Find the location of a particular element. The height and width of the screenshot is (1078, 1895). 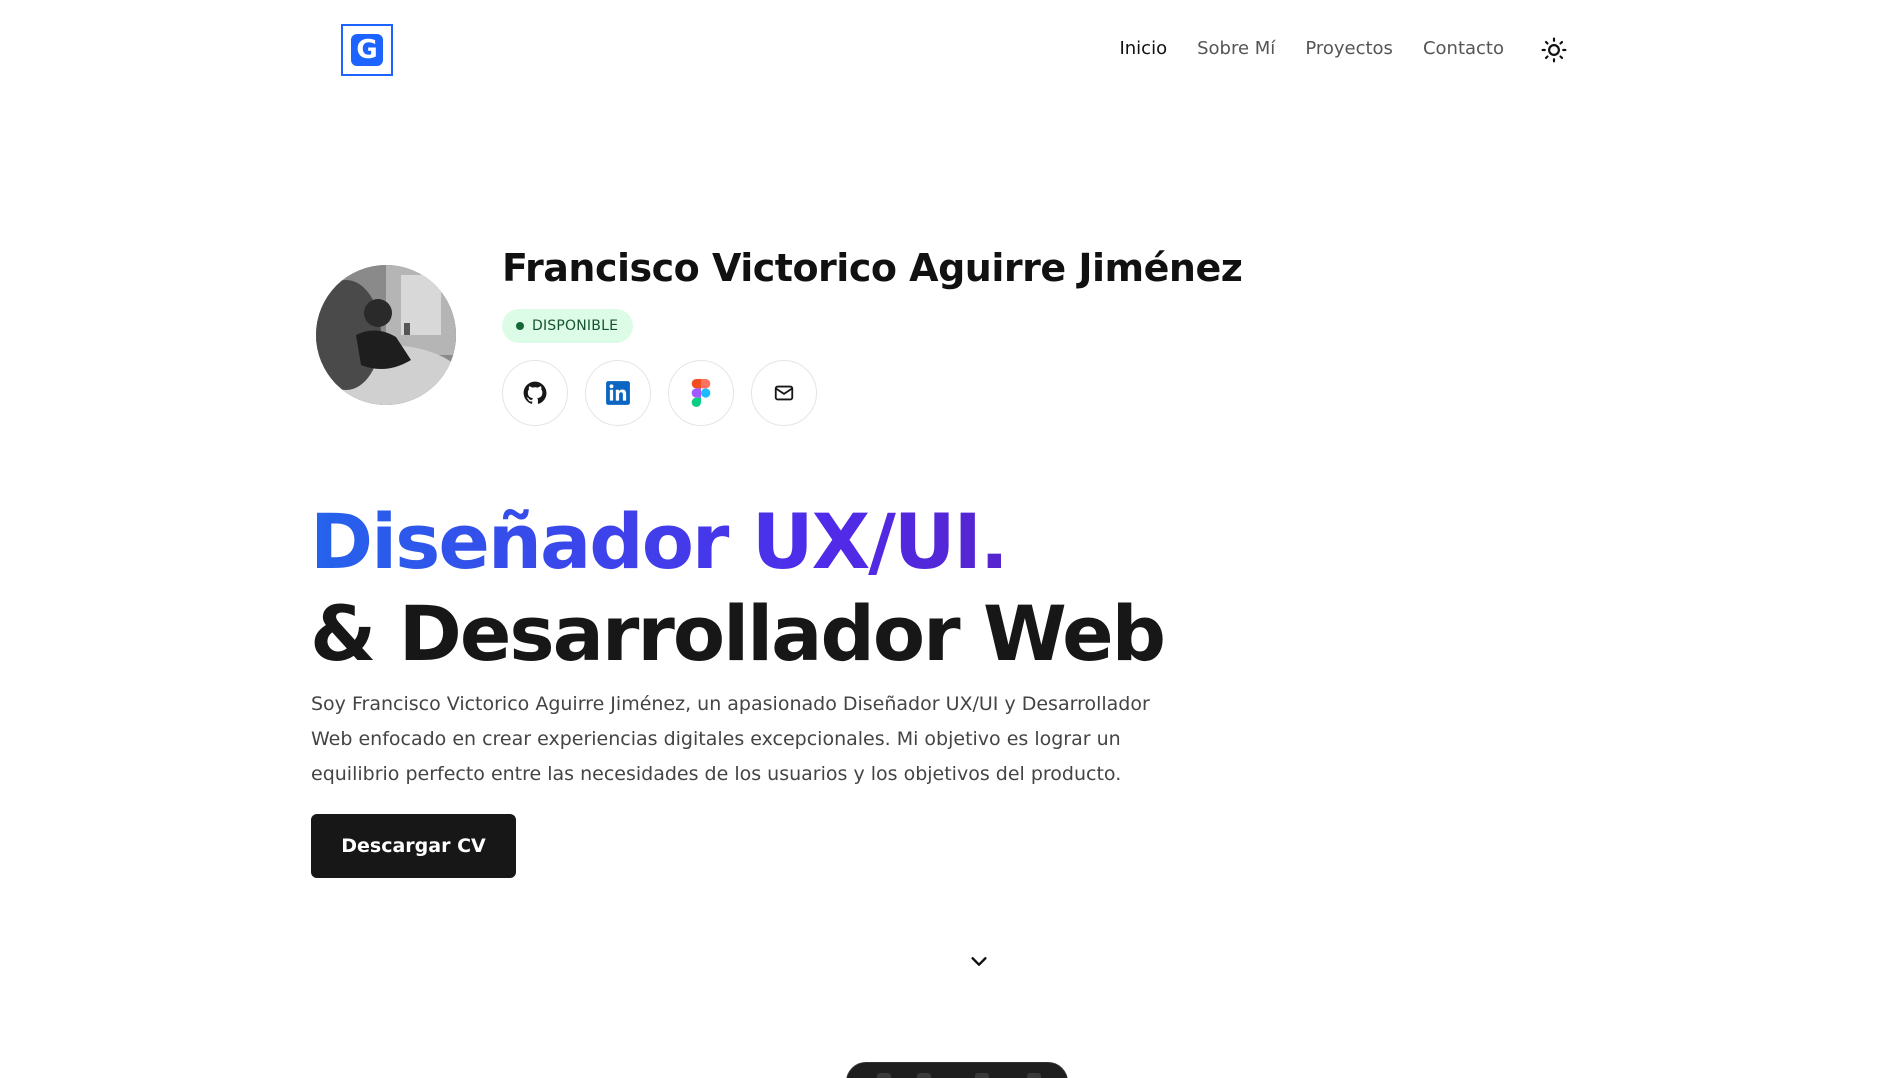

figma-link is located at coordinates (701, 393).